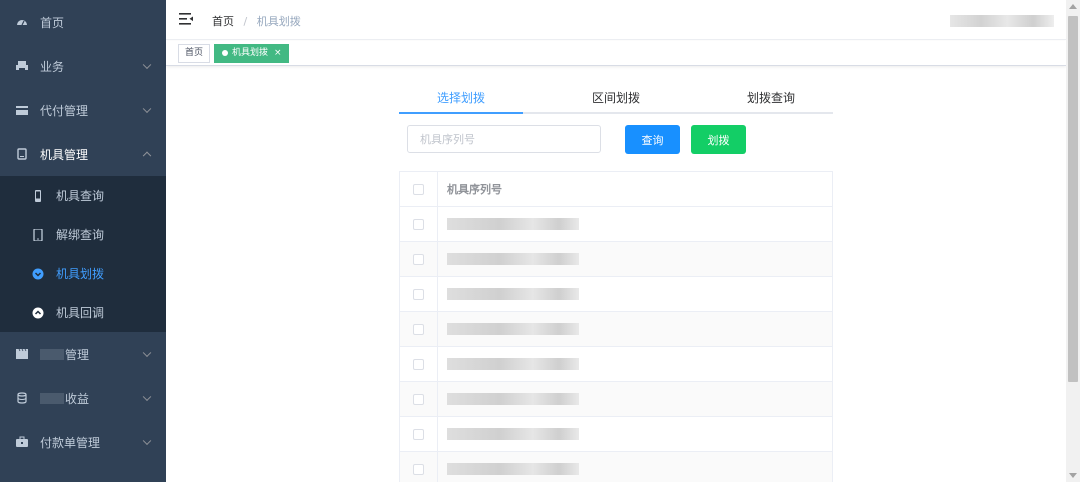 The image size is (1080, 482). What do you see at coordinates (616, 20) in the screenshot?
I see `navbar: 首页 / 机具划拨` at bounding box center [616, 20].